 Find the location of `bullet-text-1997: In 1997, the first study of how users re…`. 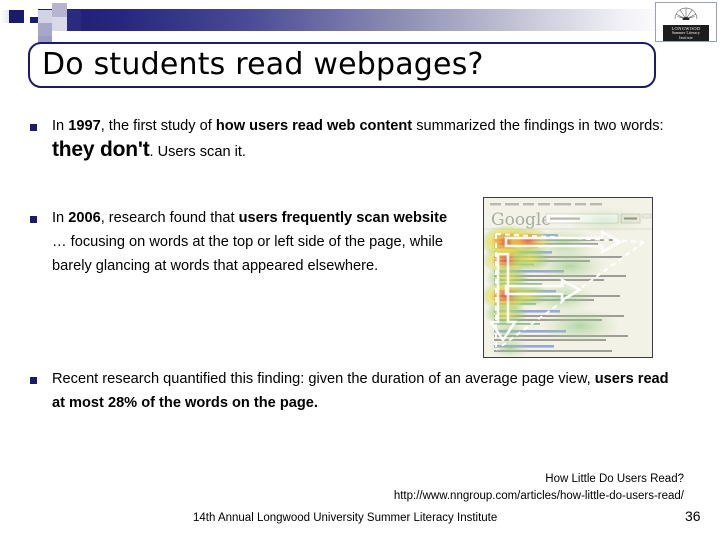

bullet-text-1997: In 1997, the first study of how users re… is located at coordinates (361, 139).